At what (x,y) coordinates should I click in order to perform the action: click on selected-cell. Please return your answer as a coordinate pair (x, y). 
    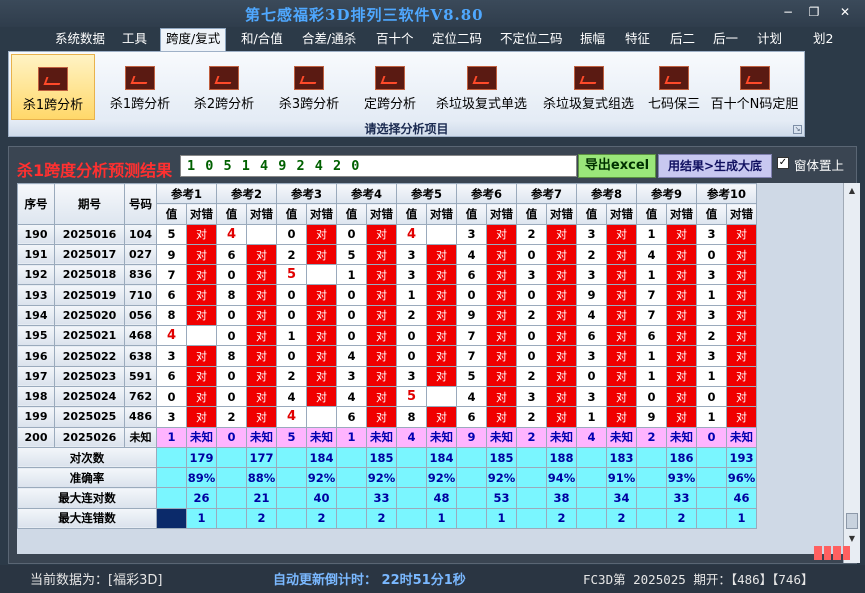
    Looking at the image, I should click on (171, 518).